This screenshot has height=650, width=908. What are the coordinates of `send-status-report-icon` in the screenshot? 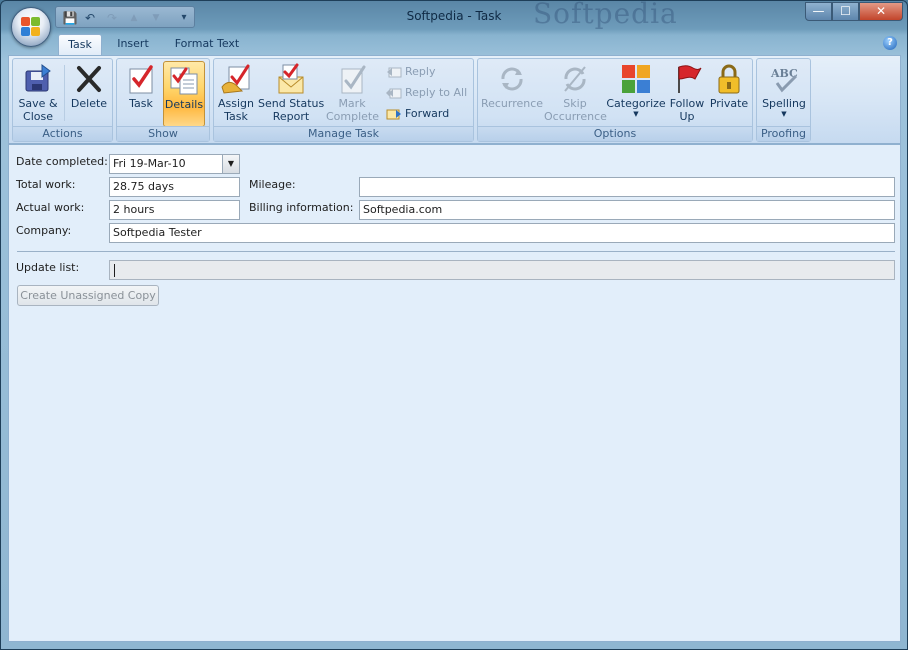 It's located at (291, 79).